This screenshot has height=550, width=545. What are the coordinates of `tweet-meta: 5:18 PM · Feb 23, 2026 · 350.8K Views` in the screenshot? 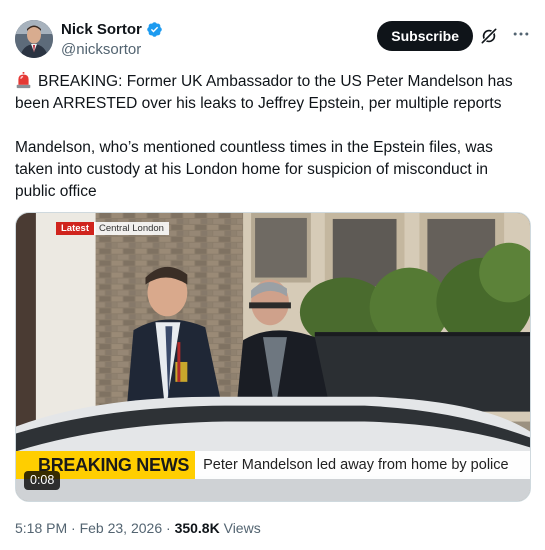 It's located at (138, 528).